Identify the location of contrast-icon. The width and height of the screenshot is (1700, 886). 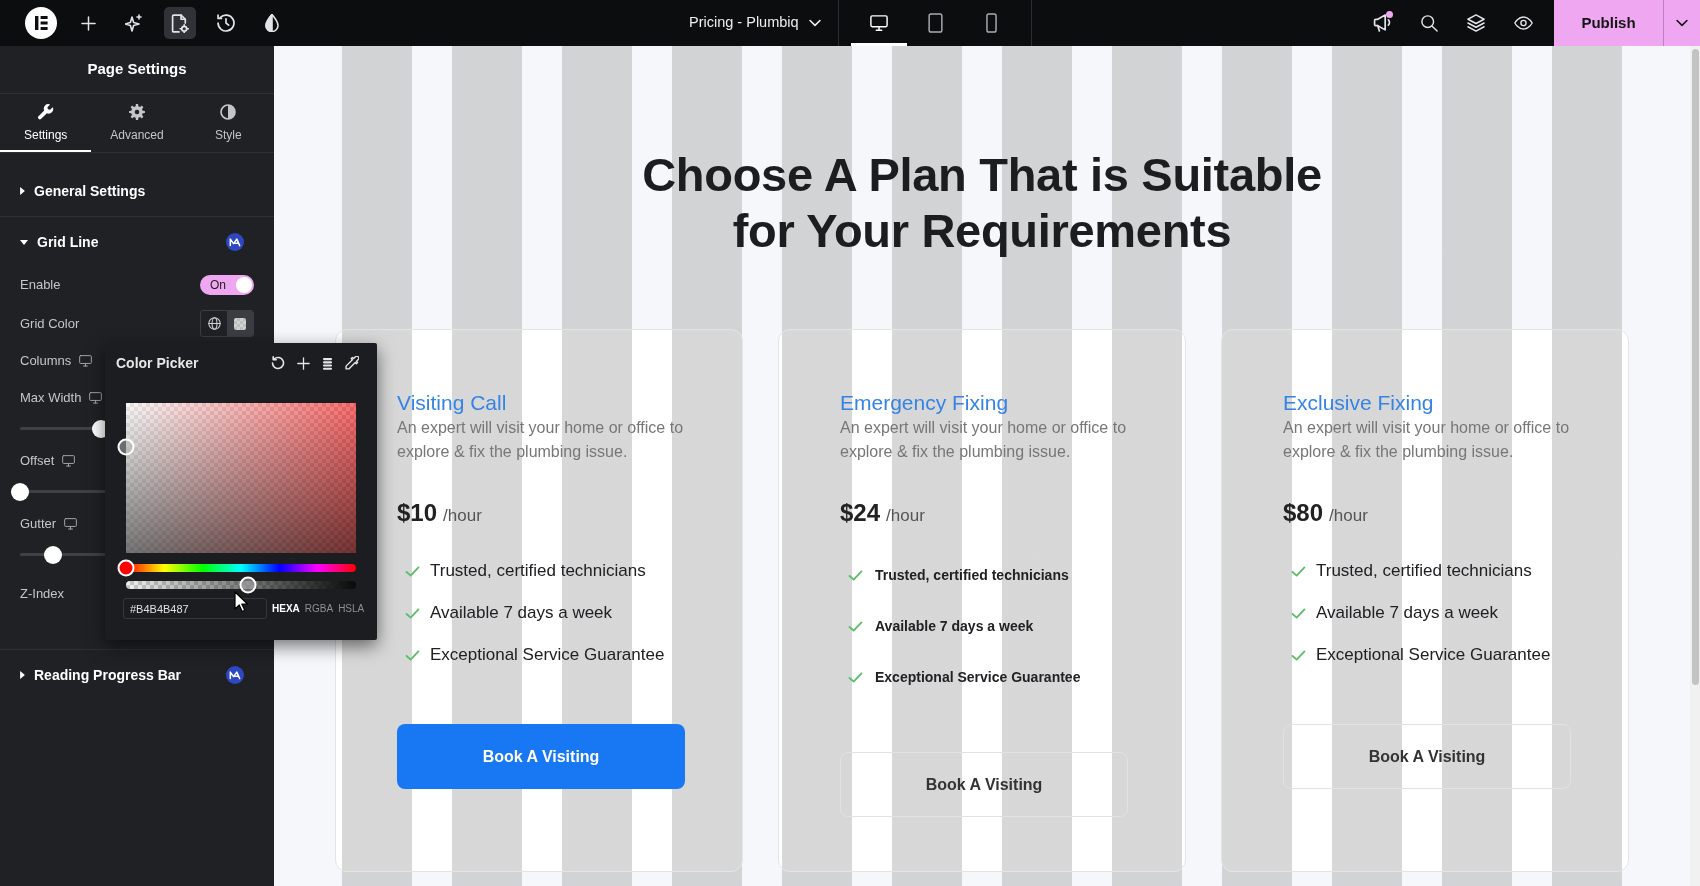
(228, 112).